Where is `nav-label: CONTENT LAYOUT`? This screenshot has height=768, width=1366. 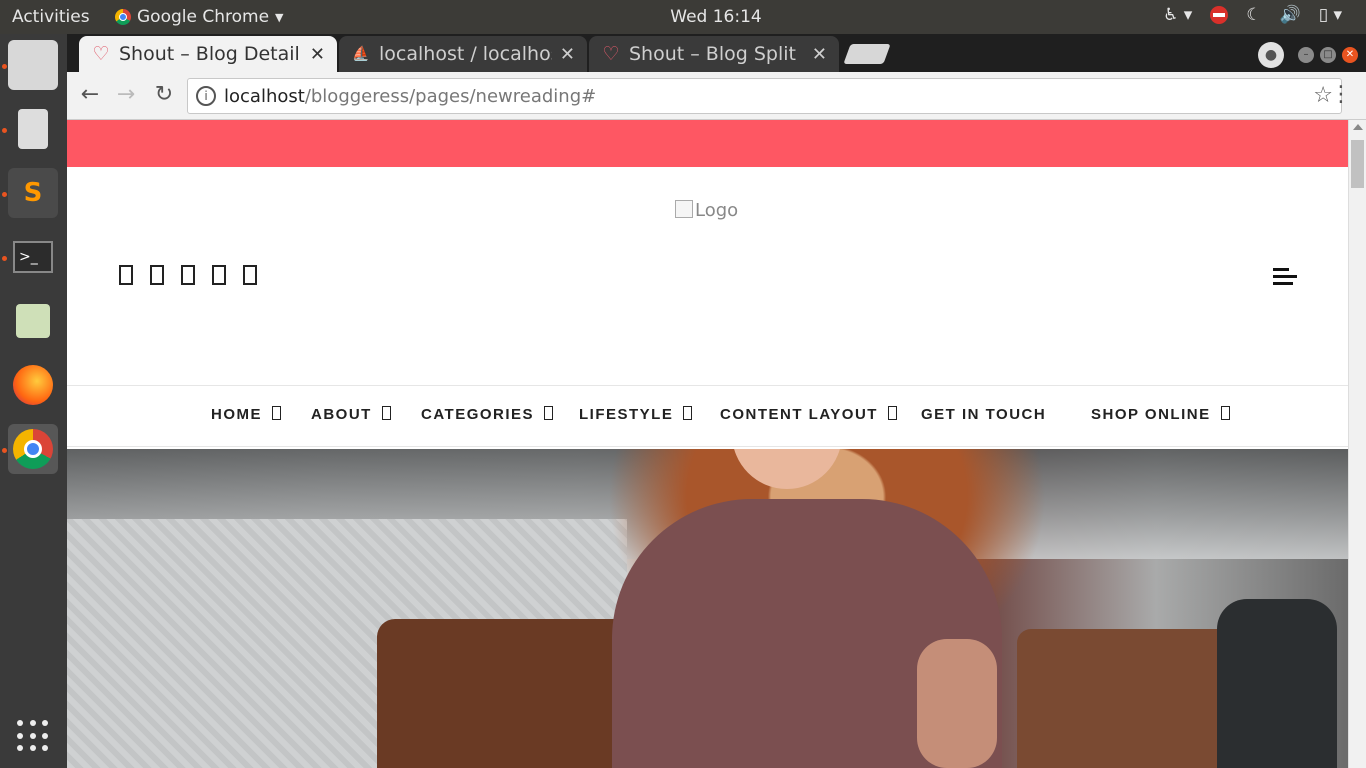
nav-label: CONTENT LAYOUT is located at coordinates (799, 414).